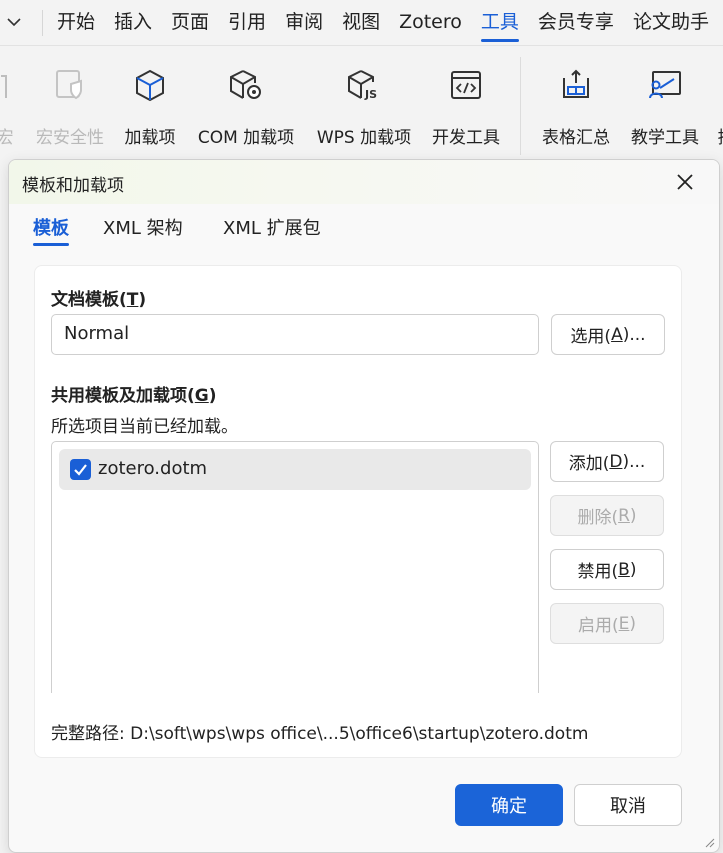  What do you see at coordinates (14, 22) in the screenshot?
I see `chevron-down-icon` at bounding box center [14, 22].